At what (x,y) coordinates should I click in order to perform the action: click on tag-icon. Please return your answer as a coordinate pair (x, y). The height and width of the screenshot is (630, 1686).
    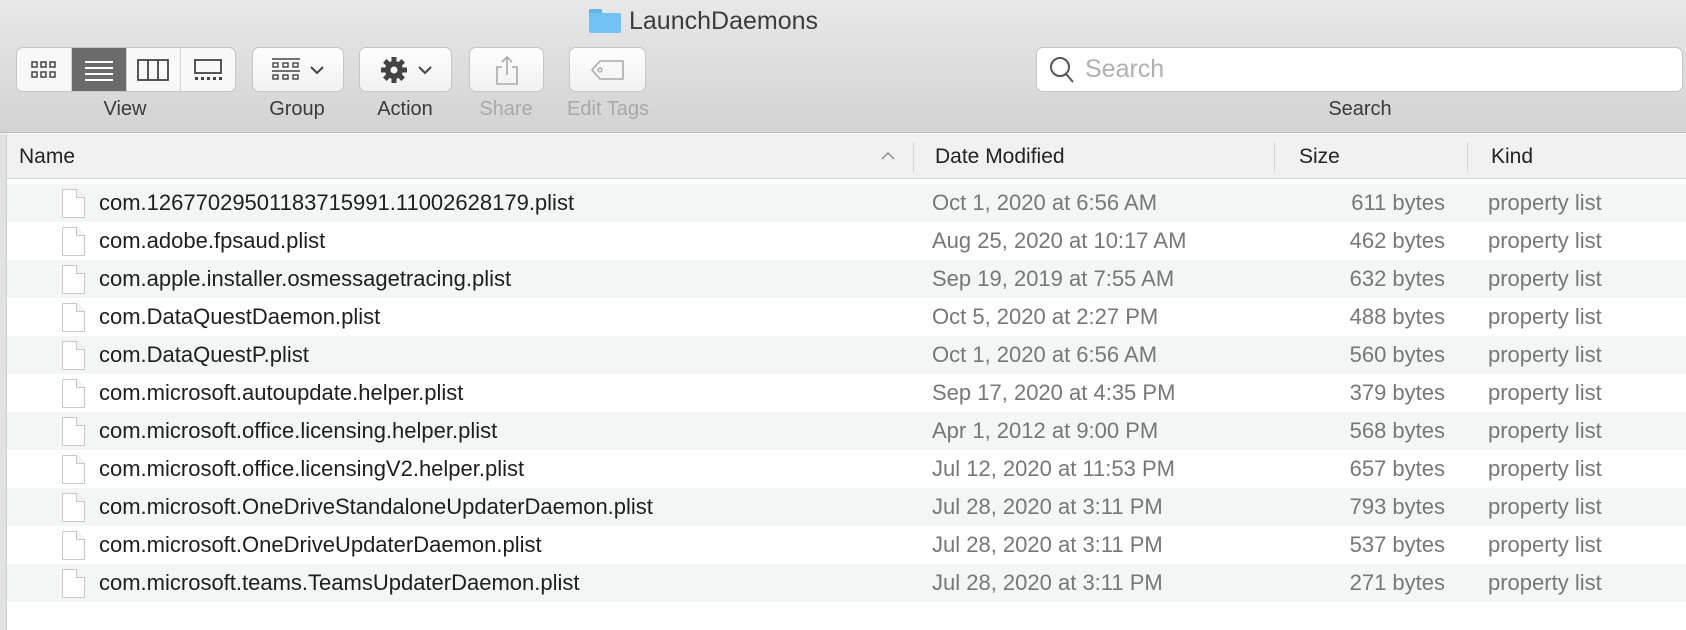
    Looking at the image, I should click on (607, 69).